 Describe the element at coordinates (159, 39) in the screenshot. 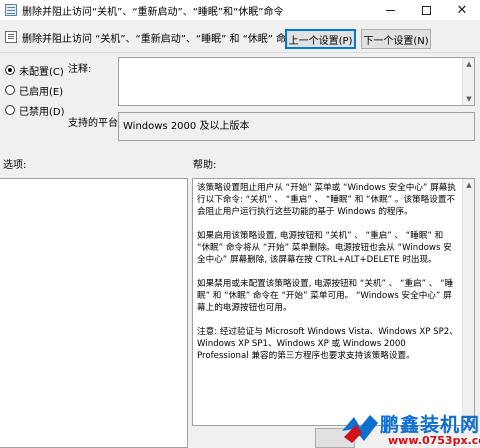

I see `policy-name: 删除并阻止访问 “关机”、“重新启动”、“睡眠” 和 “休眠” 命令` at that location.